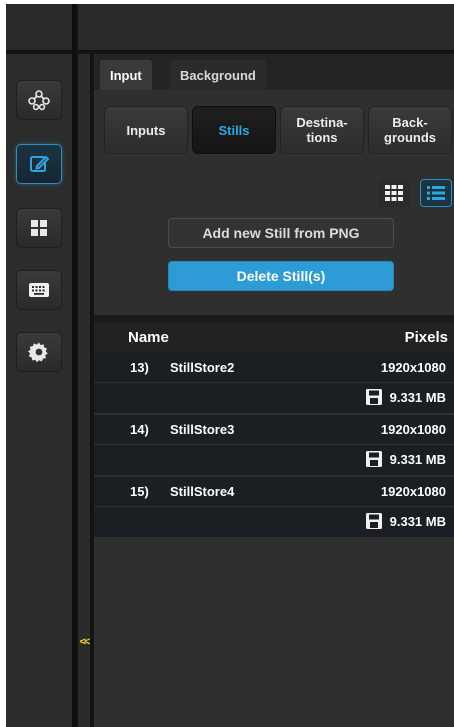  I want to click on sidebar-keyboard-button, so click(39, 290).